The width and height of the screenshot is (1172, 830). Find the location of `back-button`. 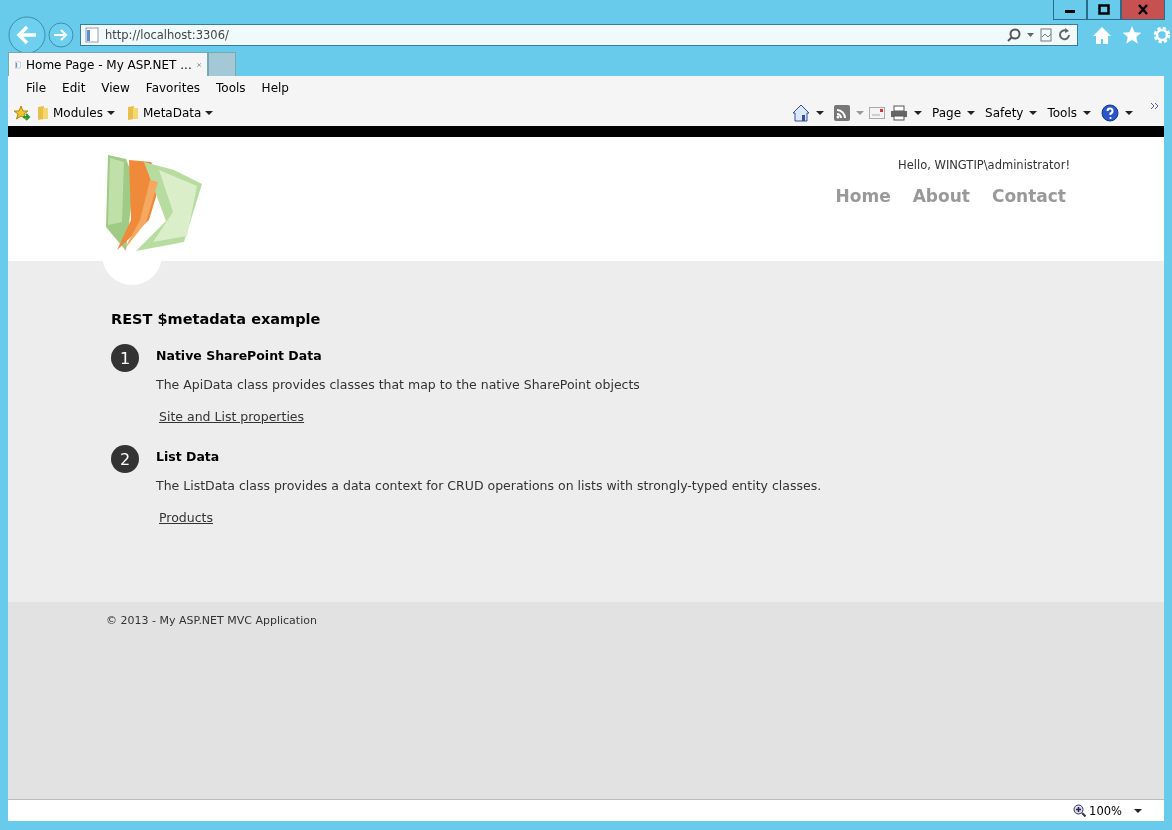

back-button is located at coordinates (27, 35).